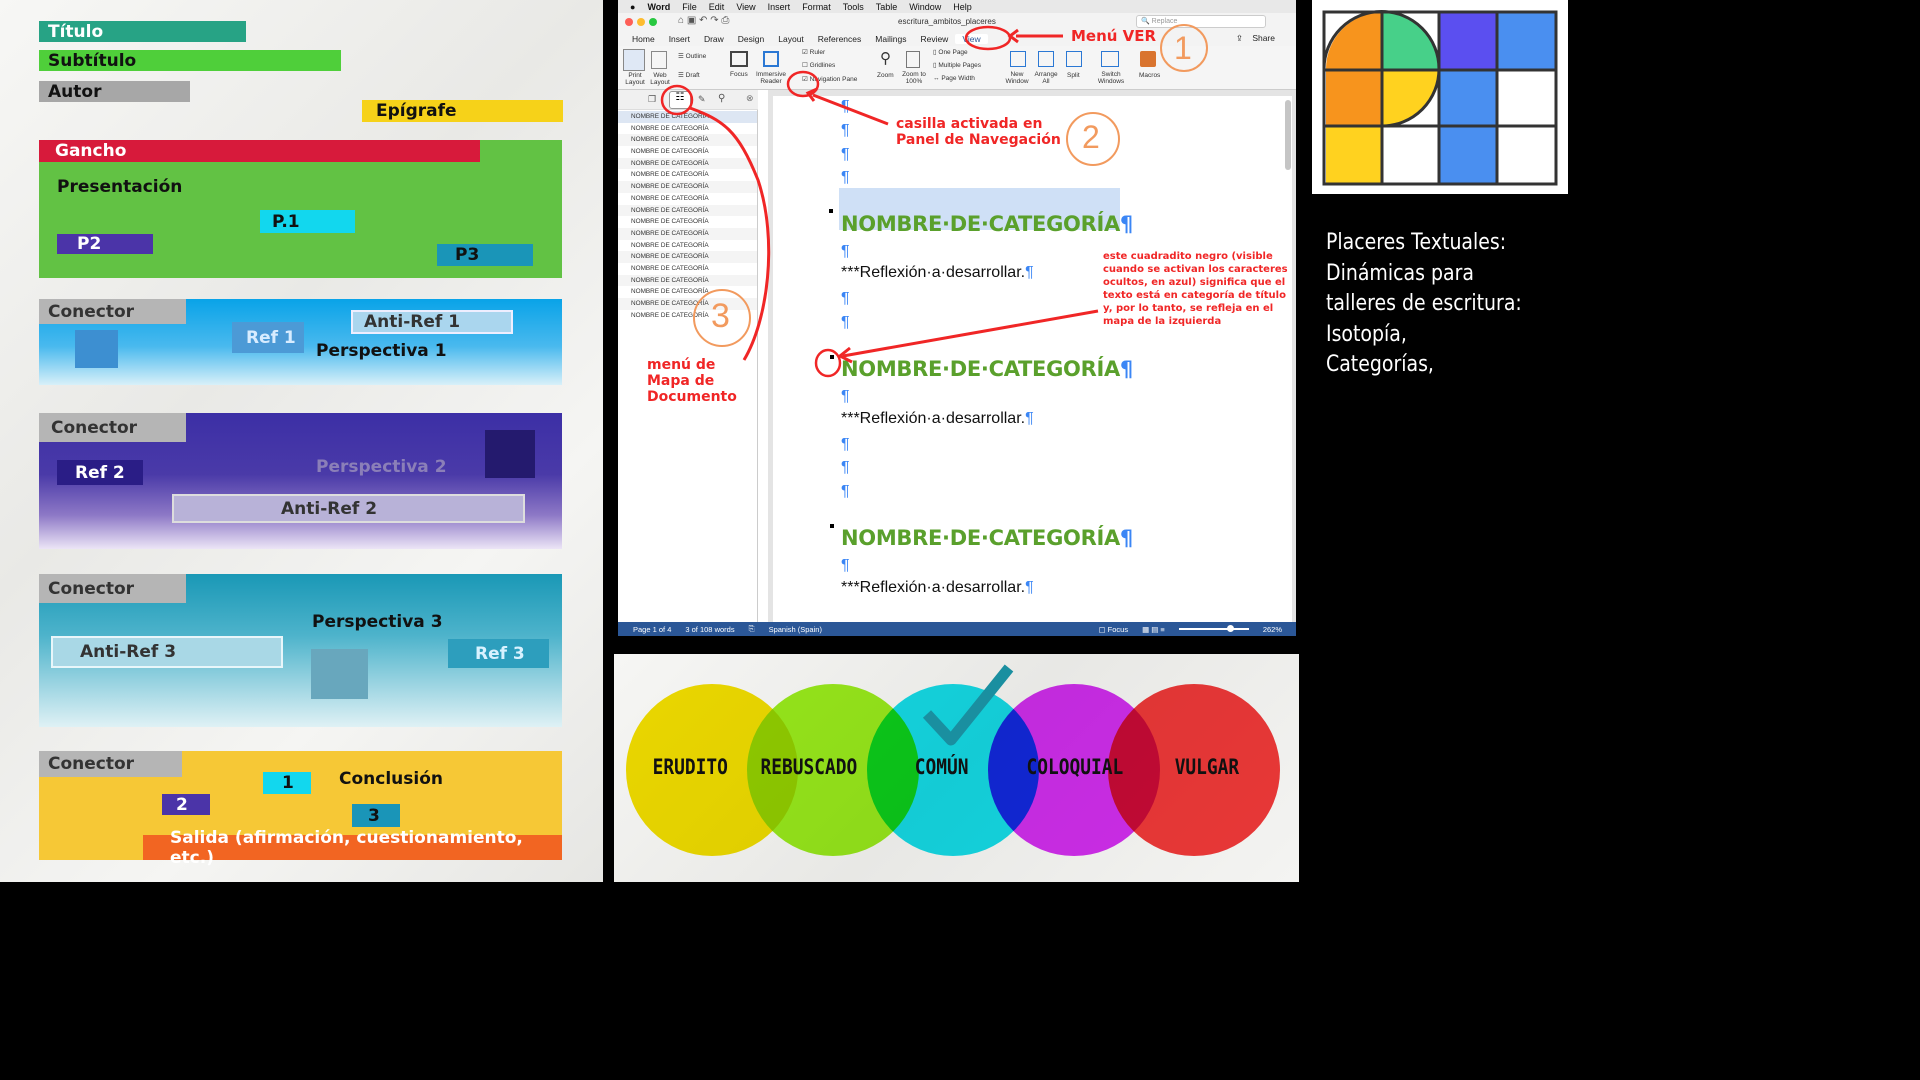  I want to click on p3-box: P3, so click(485, 255).